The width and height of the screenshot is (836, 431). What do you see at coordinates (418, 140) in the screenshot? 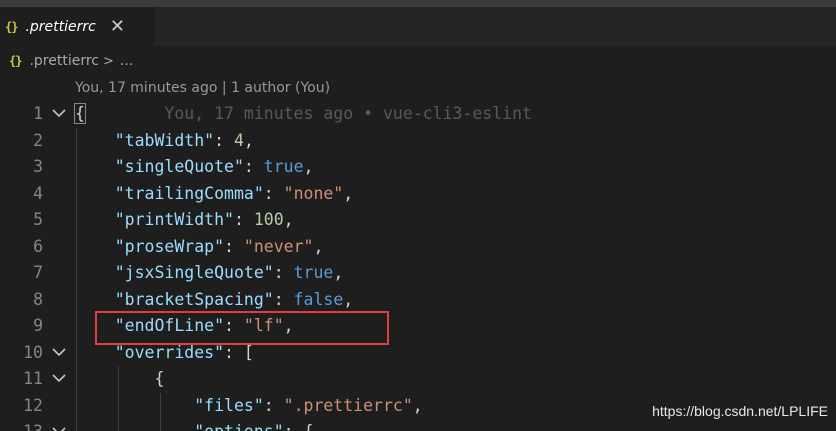
I see `code-line: 2 "tabWidth": 4,` at bounding box center [418, 140].